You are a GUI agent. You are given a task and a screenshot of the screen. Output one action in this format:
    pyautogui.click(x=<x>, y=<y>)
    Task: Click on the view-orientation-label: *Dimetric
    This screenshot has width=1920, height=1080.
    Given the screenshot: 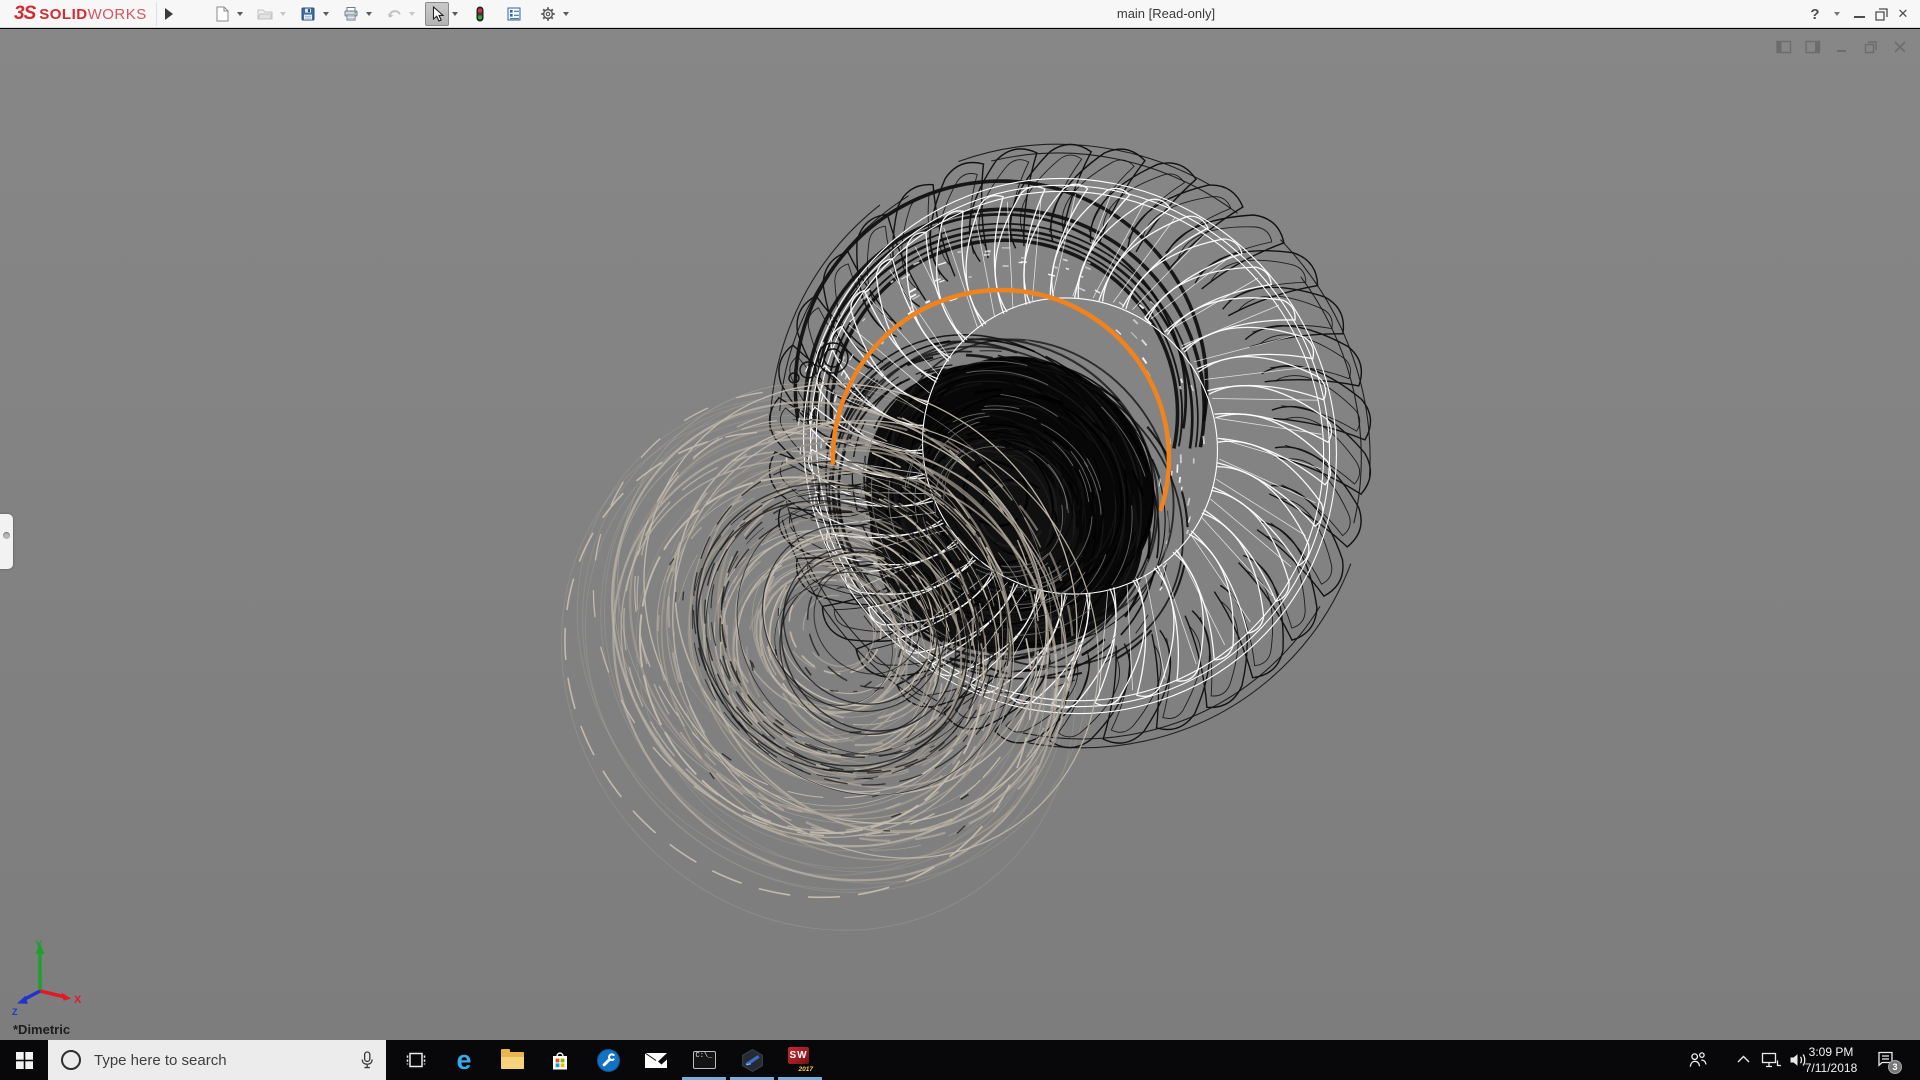 What is the action you would take?
    pyautogui.click(x=42, y=1029)
    